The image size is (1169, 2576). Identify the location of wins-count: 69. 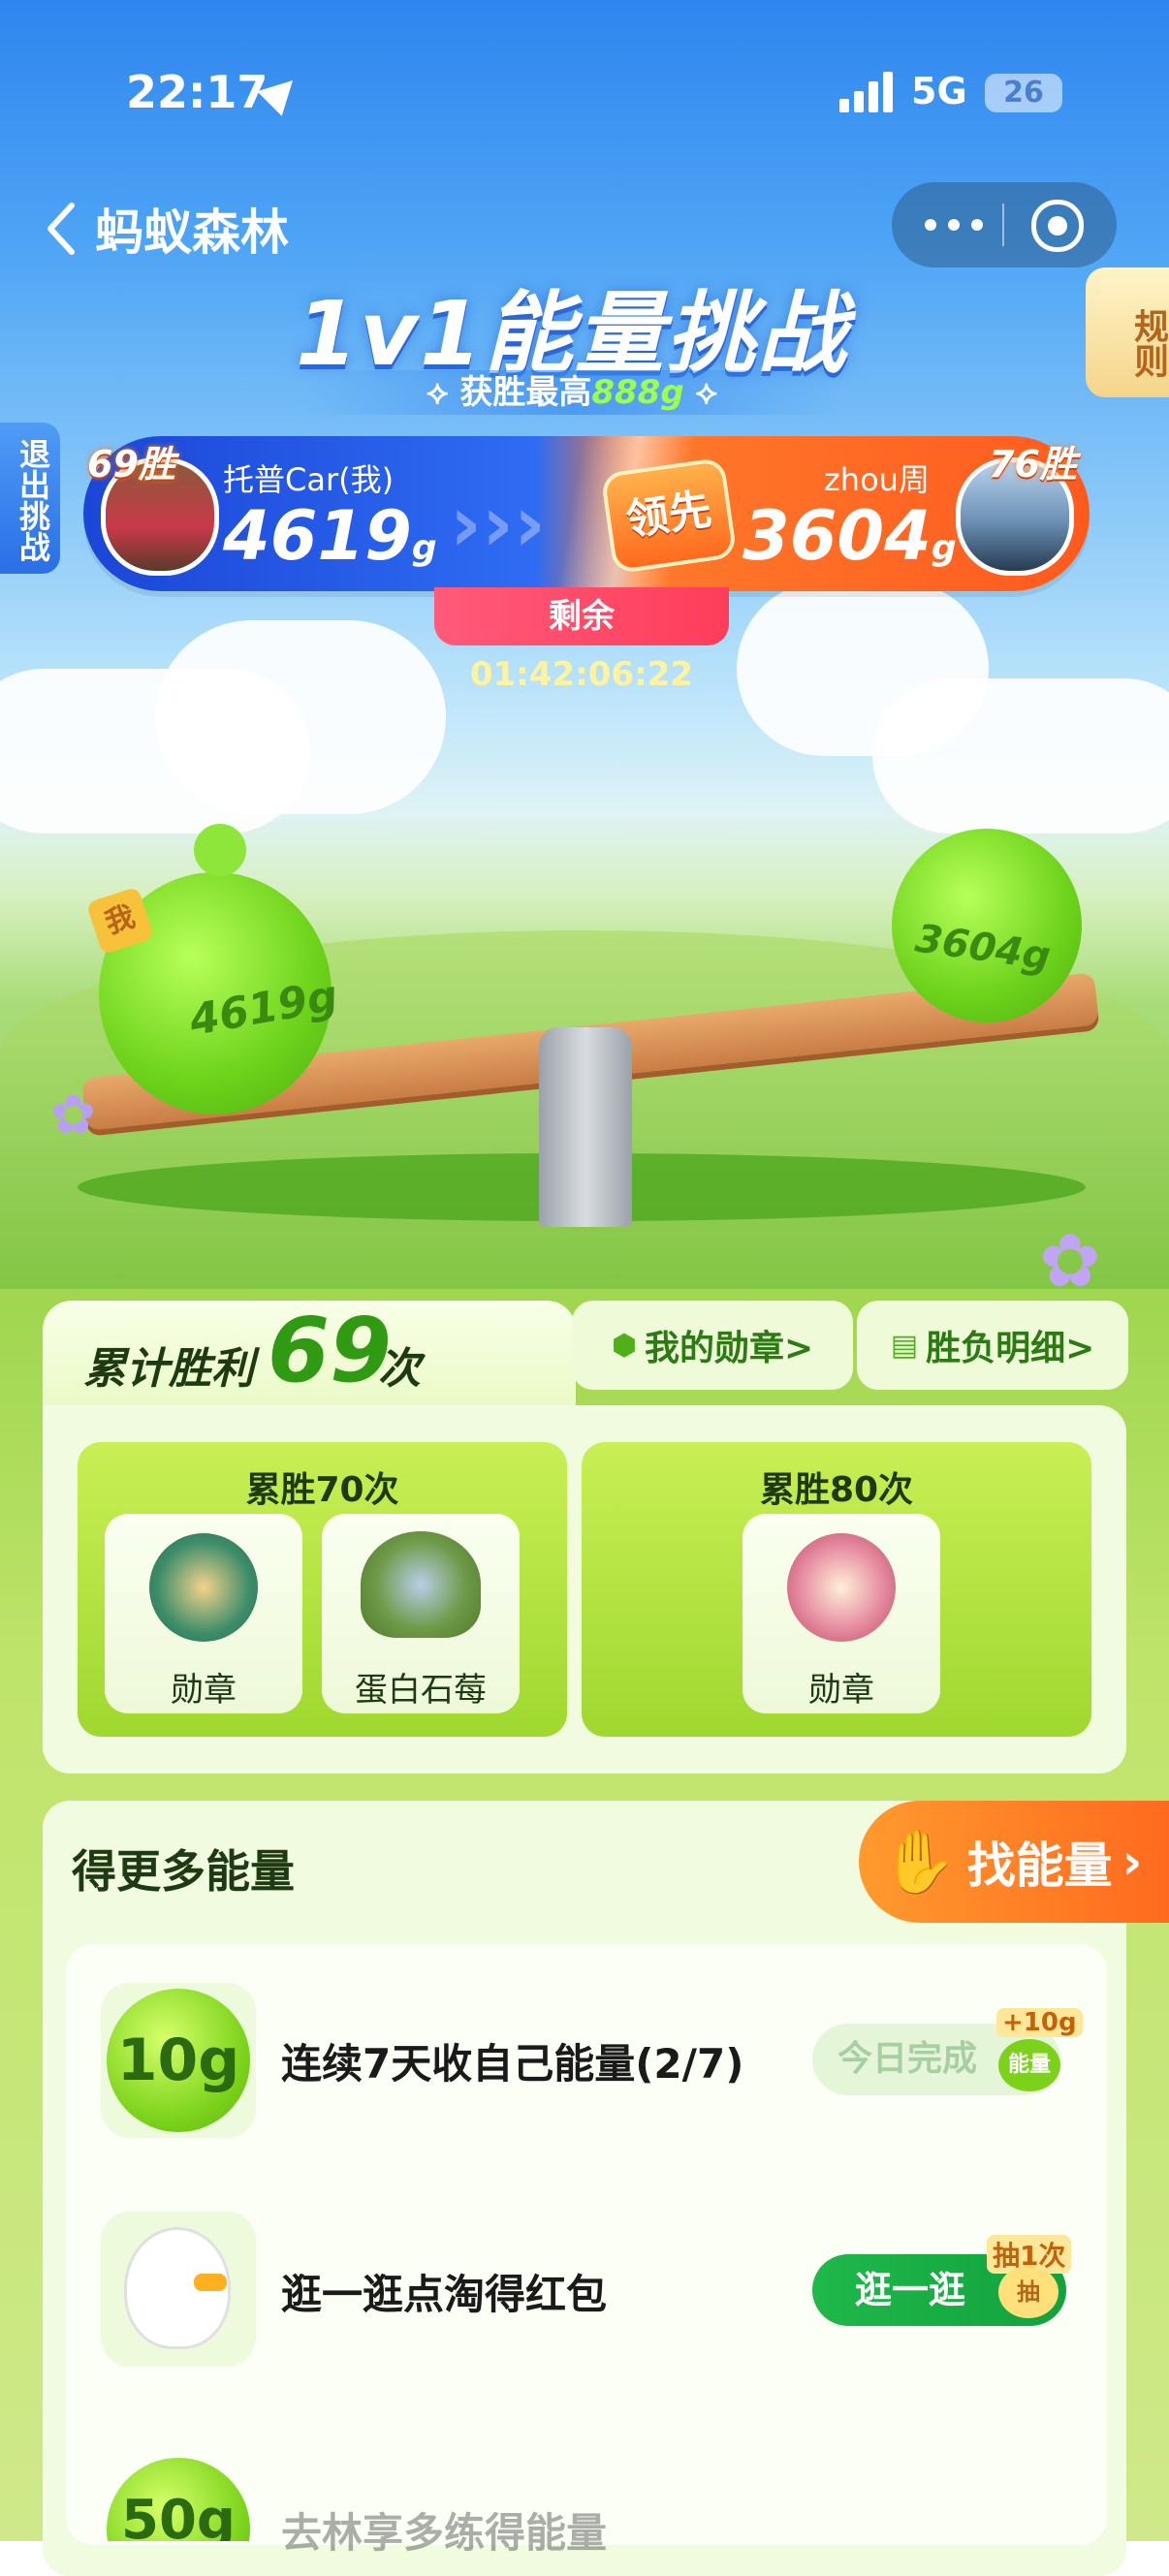
(330, 1350).